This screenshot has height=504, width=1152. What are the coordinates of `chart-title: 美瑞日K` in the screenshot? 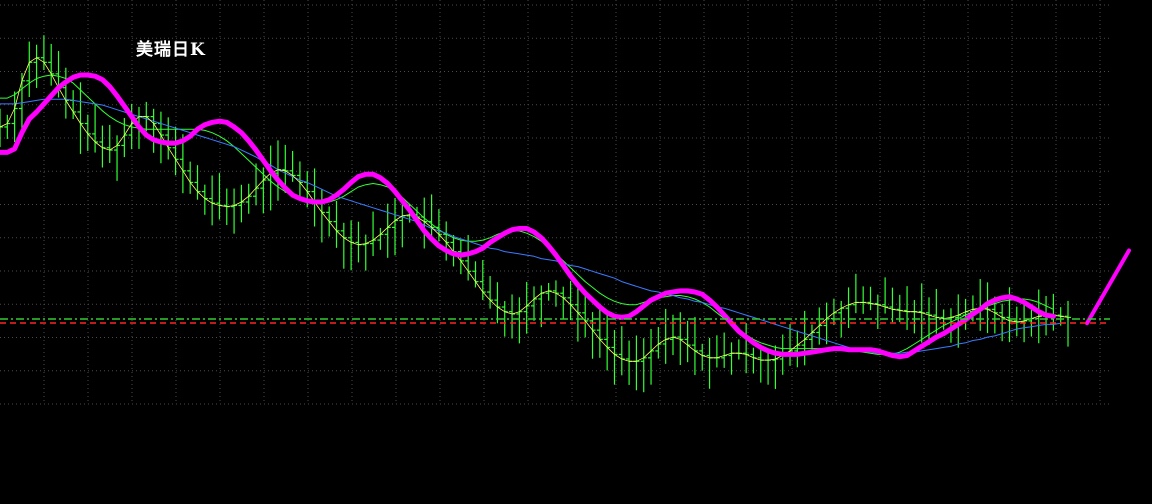 It's located at (171, 50).